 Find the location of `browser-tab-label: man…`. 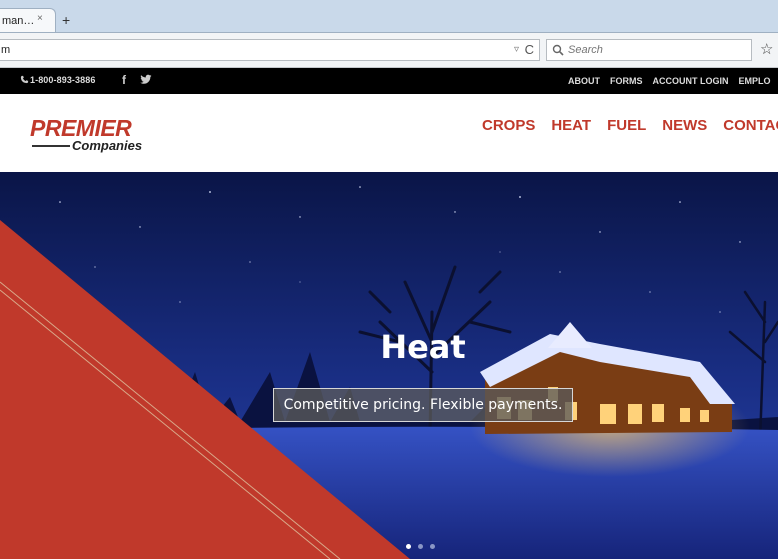

browser-tab-label: man… is located at coordinates (18, 20).